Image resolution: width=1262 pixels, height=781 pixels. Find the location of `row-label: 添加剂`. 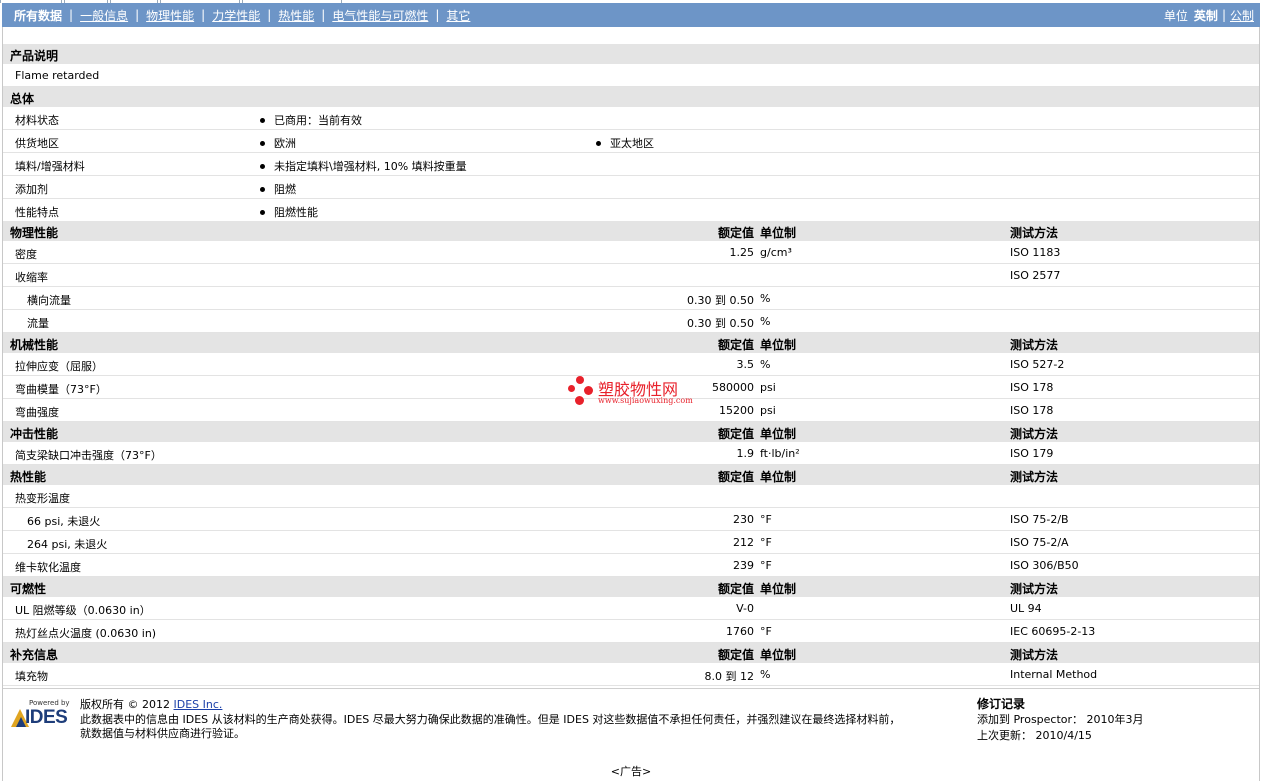

row-label: 添加剂 is located at coordinates (31, 189).